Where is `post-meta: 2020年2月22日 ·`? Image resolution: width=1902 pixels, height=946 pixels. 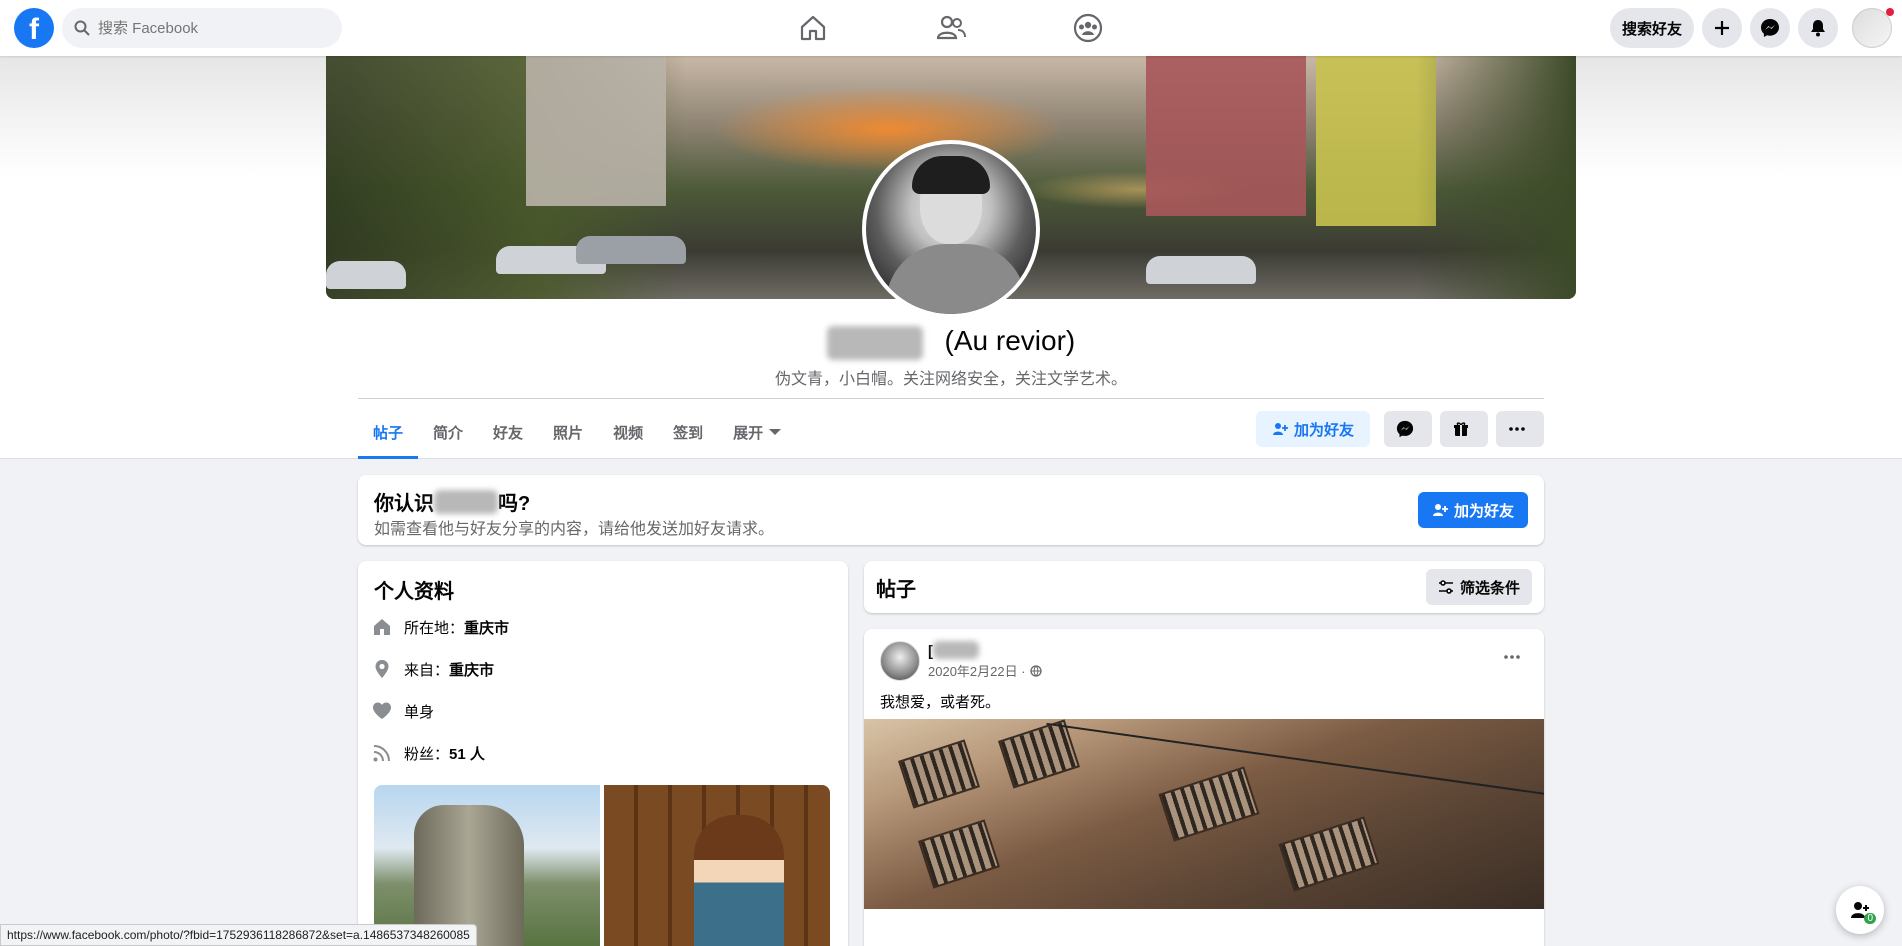
post-meta: 2020年2月22日 · is located at coordinates (985, 670).